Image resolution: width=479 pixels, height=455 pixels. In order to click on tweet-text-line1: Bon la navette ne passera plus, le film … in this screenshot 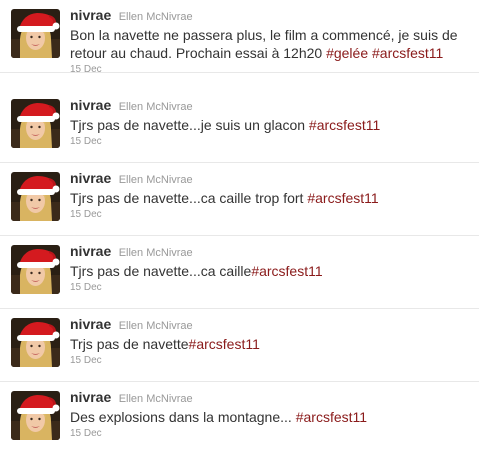, I will do `click(264, 35)`.